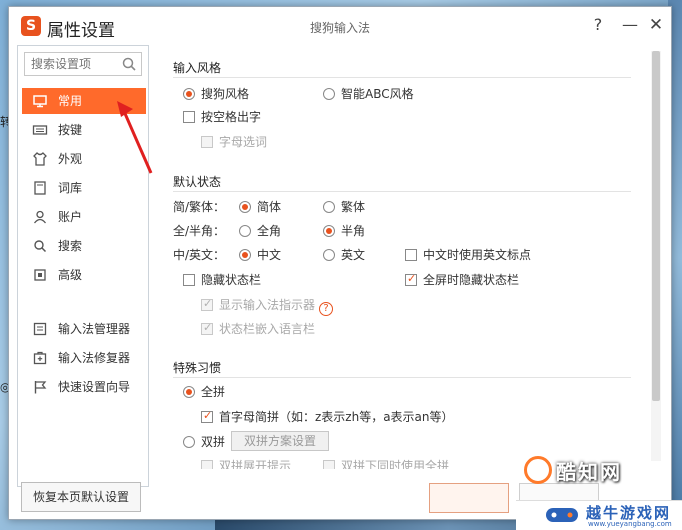  I want to click on sidebar-tool-manager: 输入法管理器, so click(84, 329).